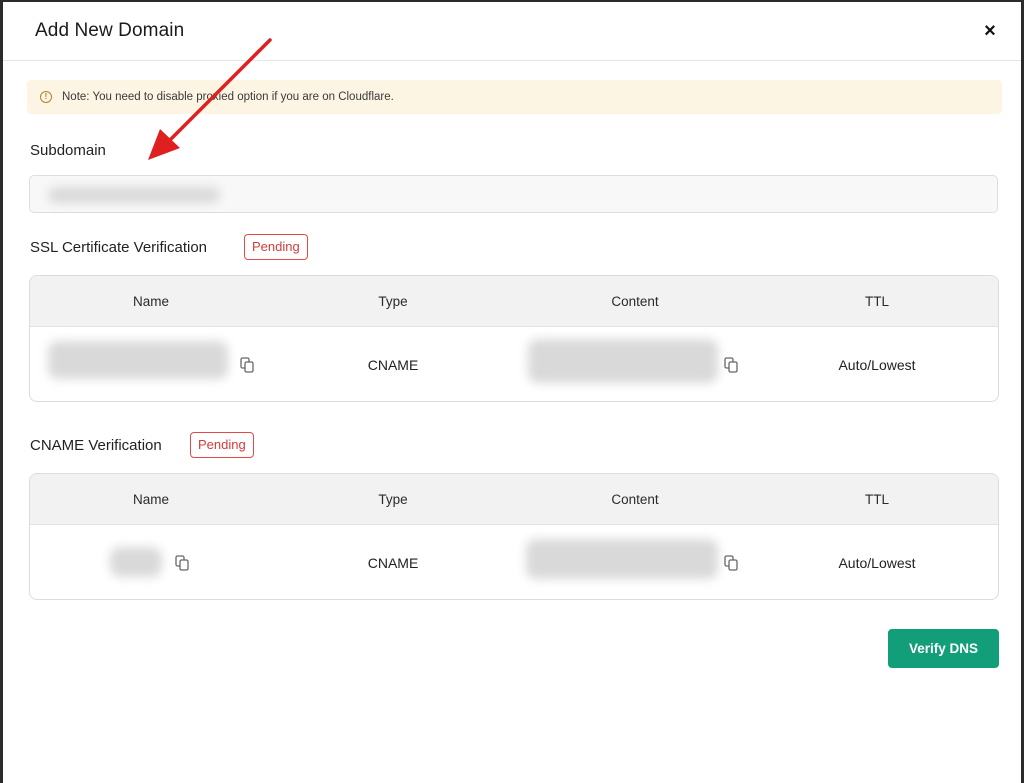 The width and height of the screenshot is (1024, 783). I want to click on modal-title: Add New Domain, so click(110, 30).